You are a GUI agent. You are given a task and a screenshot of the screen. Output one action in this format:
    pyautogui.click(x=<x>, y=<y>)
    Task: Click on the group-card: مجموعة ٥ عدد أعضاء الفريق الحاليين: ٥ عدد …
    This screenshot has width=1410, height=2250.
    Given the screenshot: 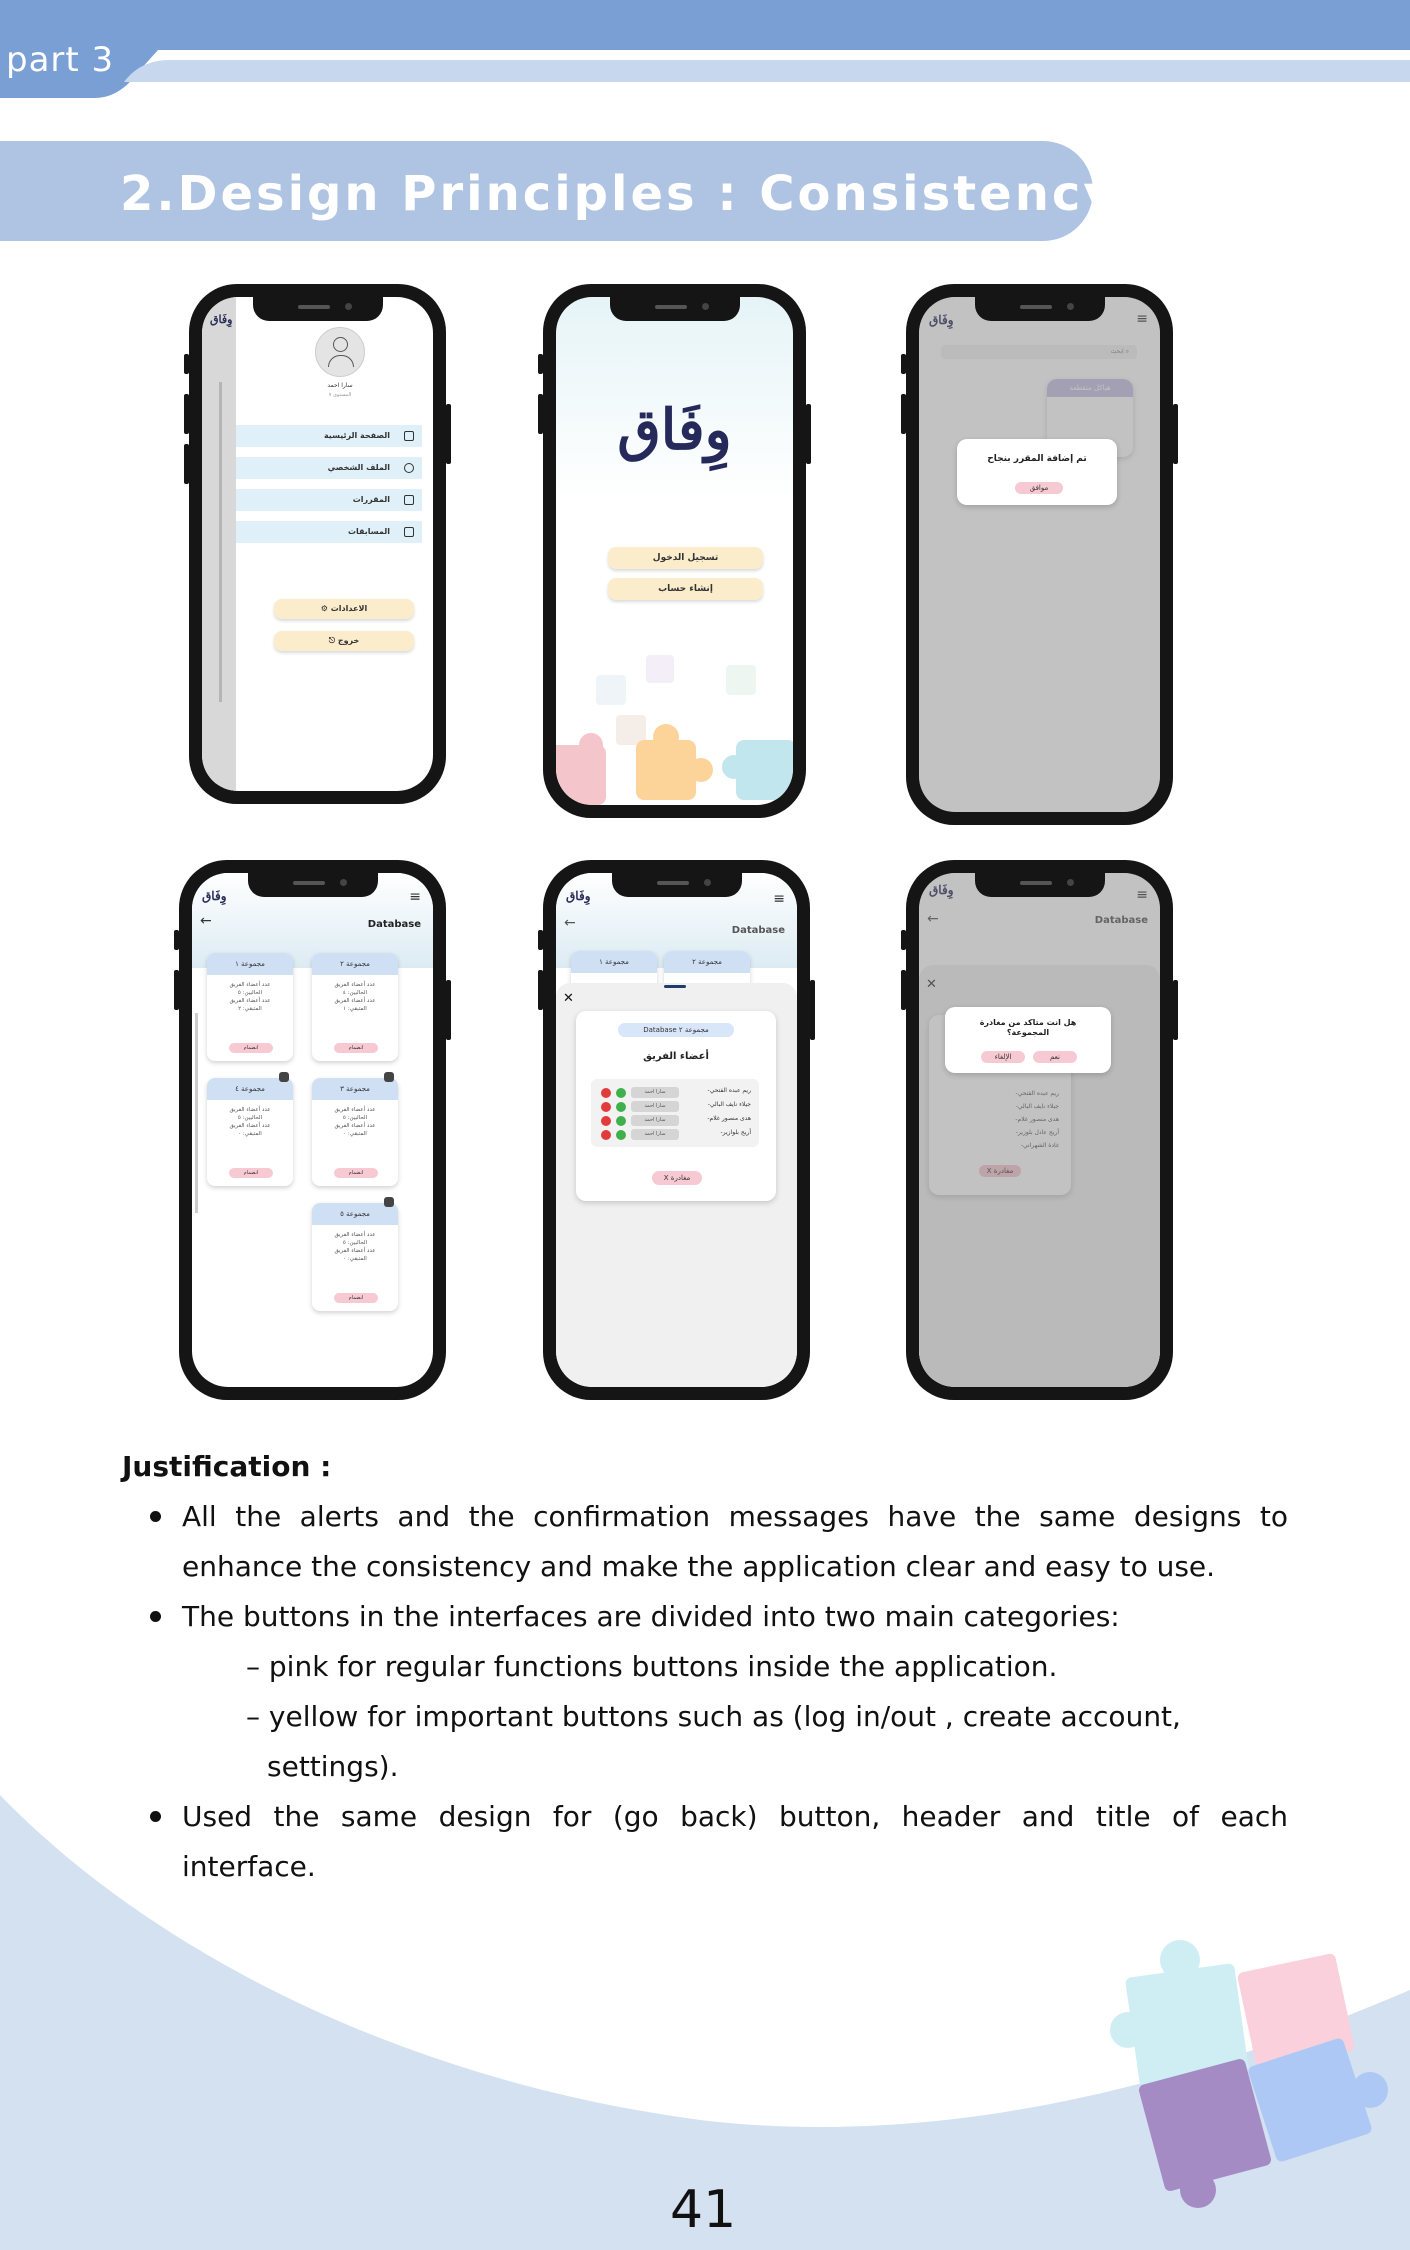 What is the action you would take?
    pyautogui.click(x=355, y=1254)
    